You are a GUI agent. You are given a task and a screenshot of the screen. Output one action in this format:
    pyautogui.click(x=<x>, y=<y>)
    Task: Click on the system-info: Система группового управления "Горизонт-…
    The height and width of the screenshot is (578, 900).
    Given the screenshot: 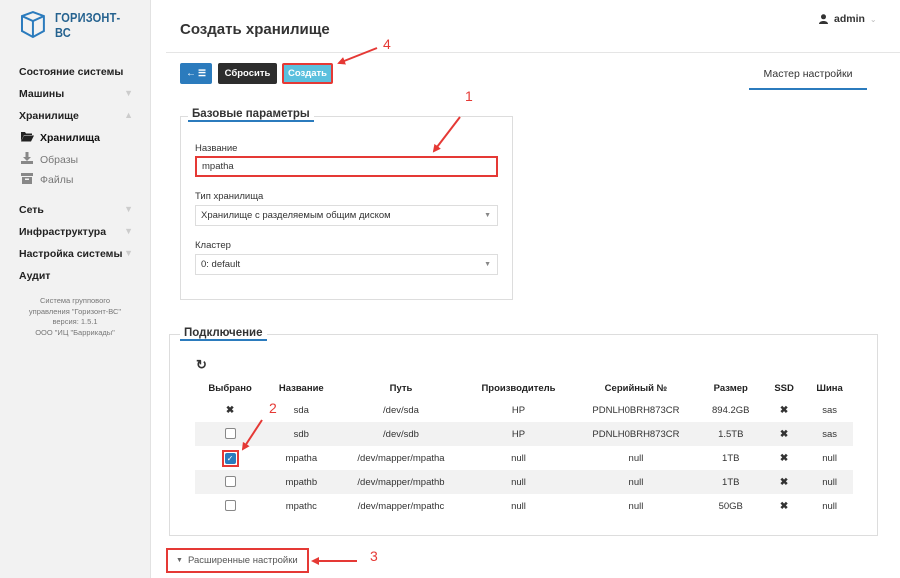 What is the action you would take?
    pyautogui.click(x=75, y=317)
    